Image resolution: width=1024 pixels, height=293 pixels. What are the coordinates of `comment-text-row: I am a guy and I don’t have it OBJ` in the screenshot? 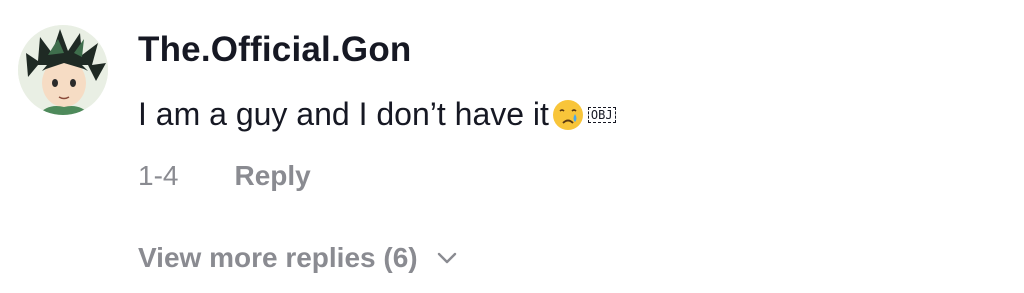 It's located at (377, 114).